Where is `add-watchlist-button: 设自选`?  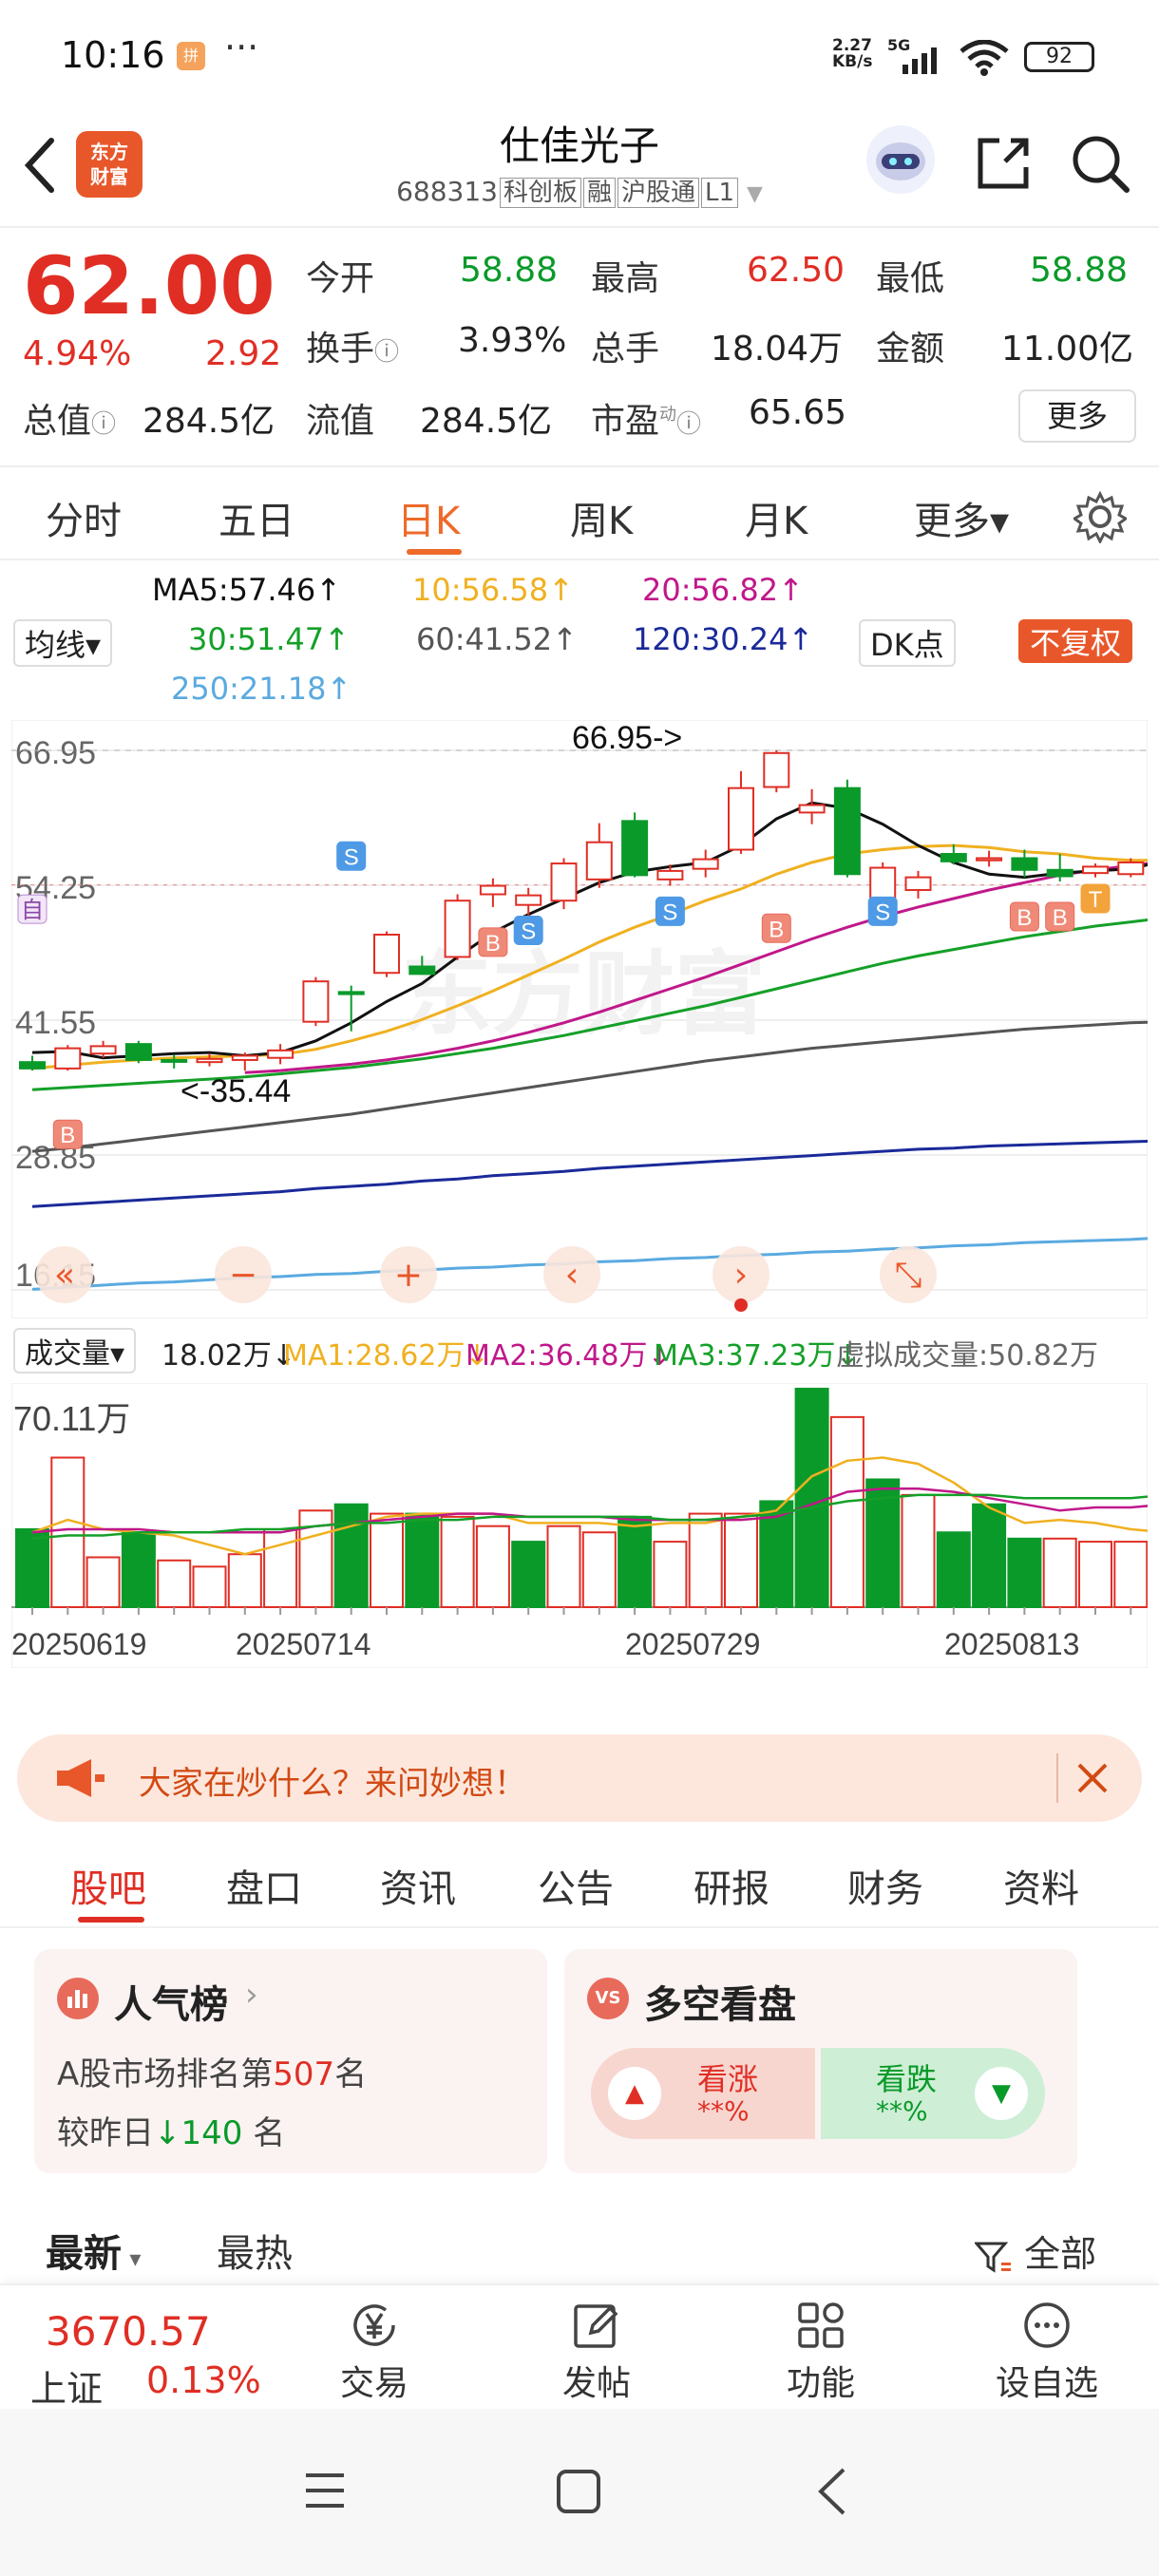
add-watchlist-button: 设自选 is located at coordinates (1047, 2352).